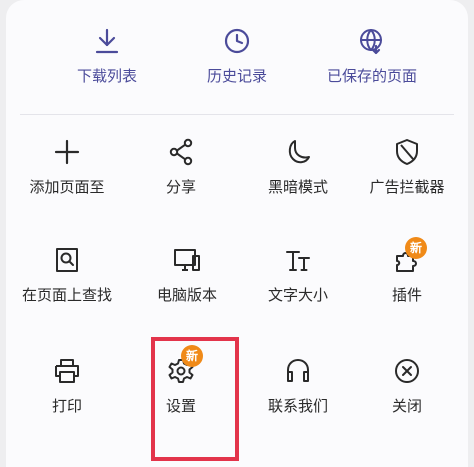 The width and height of the screenshot is (474, 467). What do you see at coordinates (298, 260) in the screenshot?
I see `text-size-icon` at bounding box center [298, 260].